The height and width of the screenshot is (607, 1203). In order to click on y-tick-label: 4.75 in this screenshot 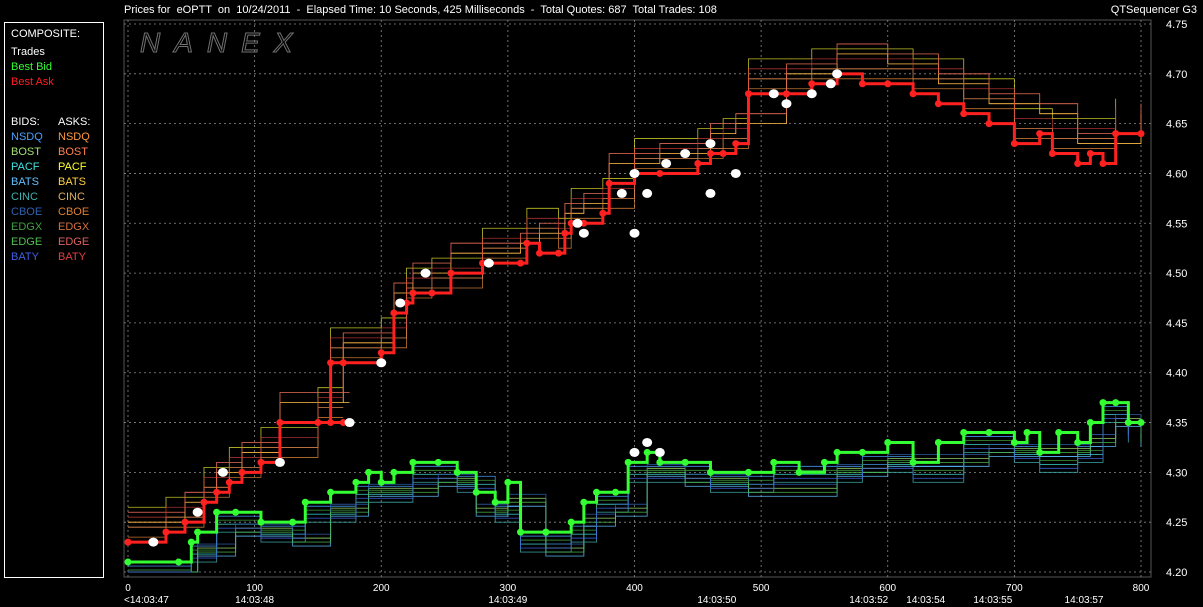, I will do `click(1176, 25)`.